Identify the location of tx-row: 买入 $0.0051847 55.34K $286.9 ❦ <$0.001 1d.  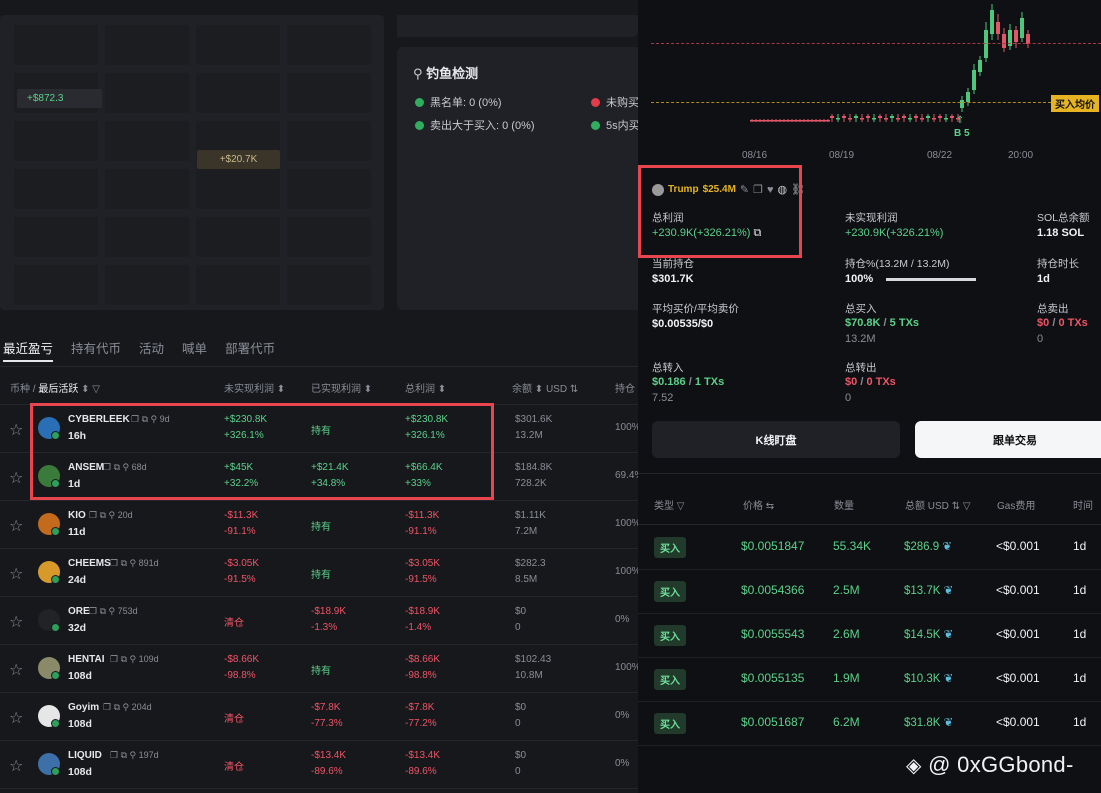
(869, 547).